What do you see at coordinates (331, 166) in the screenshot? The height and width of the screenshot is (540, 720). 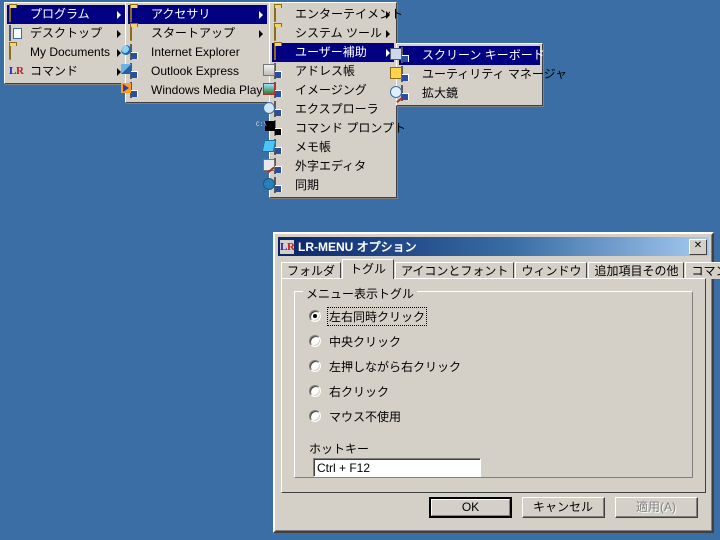 I see `menu-item-label: 外字エディタ` at bounding box center [331, 166].